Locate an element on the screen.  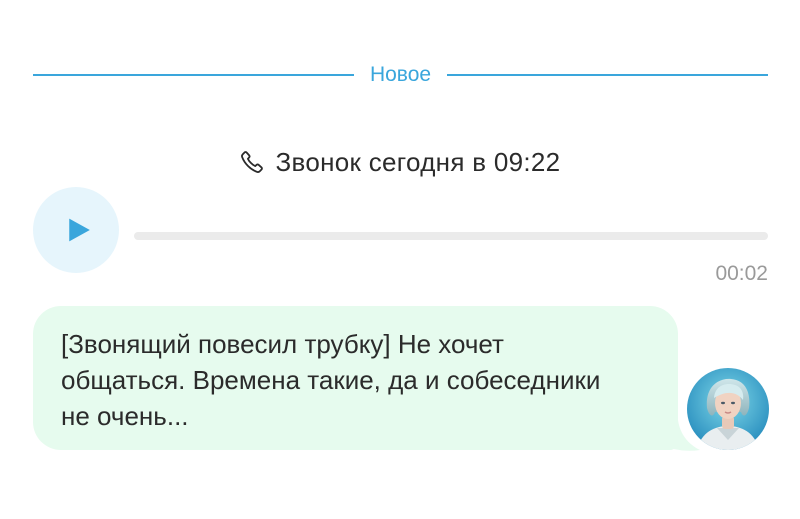
phone-icon is located at coordinates (251, 162).